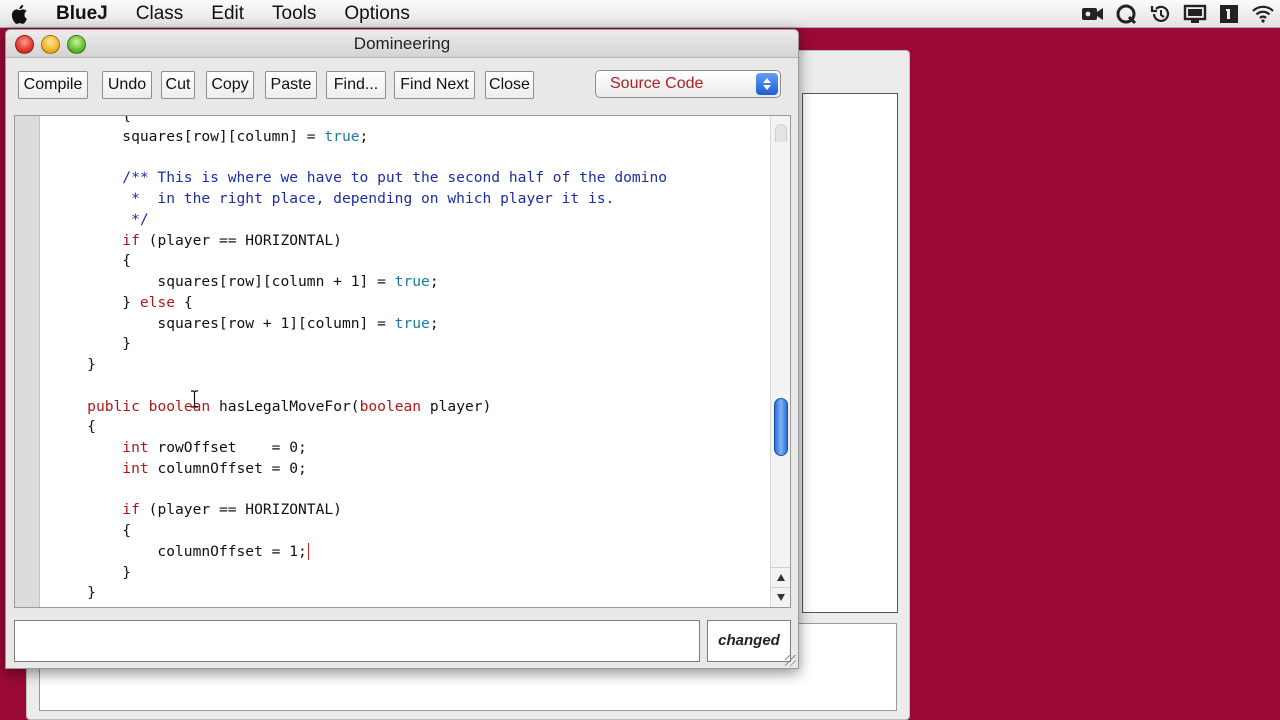 Image resolution: width=1280 pixels, height=720 pixels. I want to click on scroll-up-button, so click(780, 577).